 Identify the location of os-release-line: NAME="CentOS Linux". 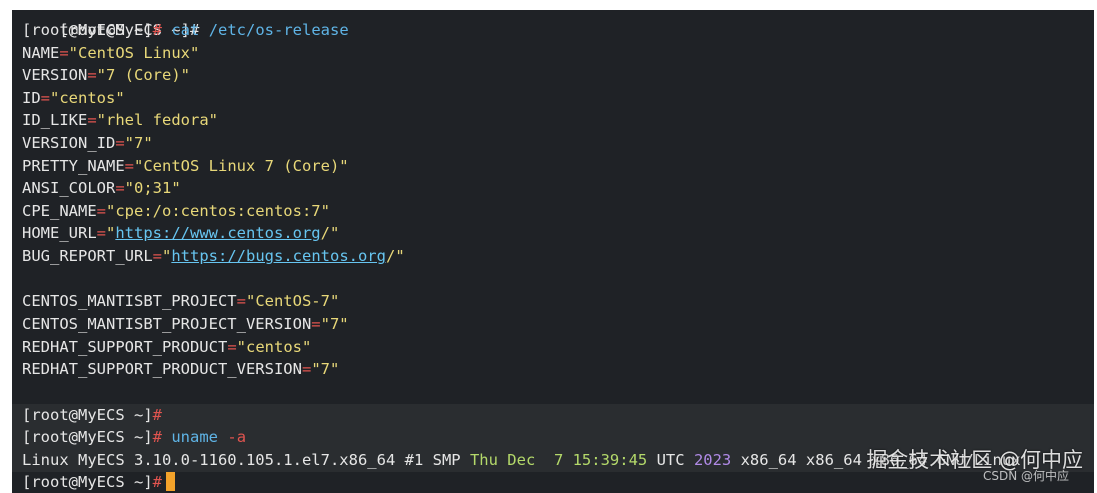
(110, 53).